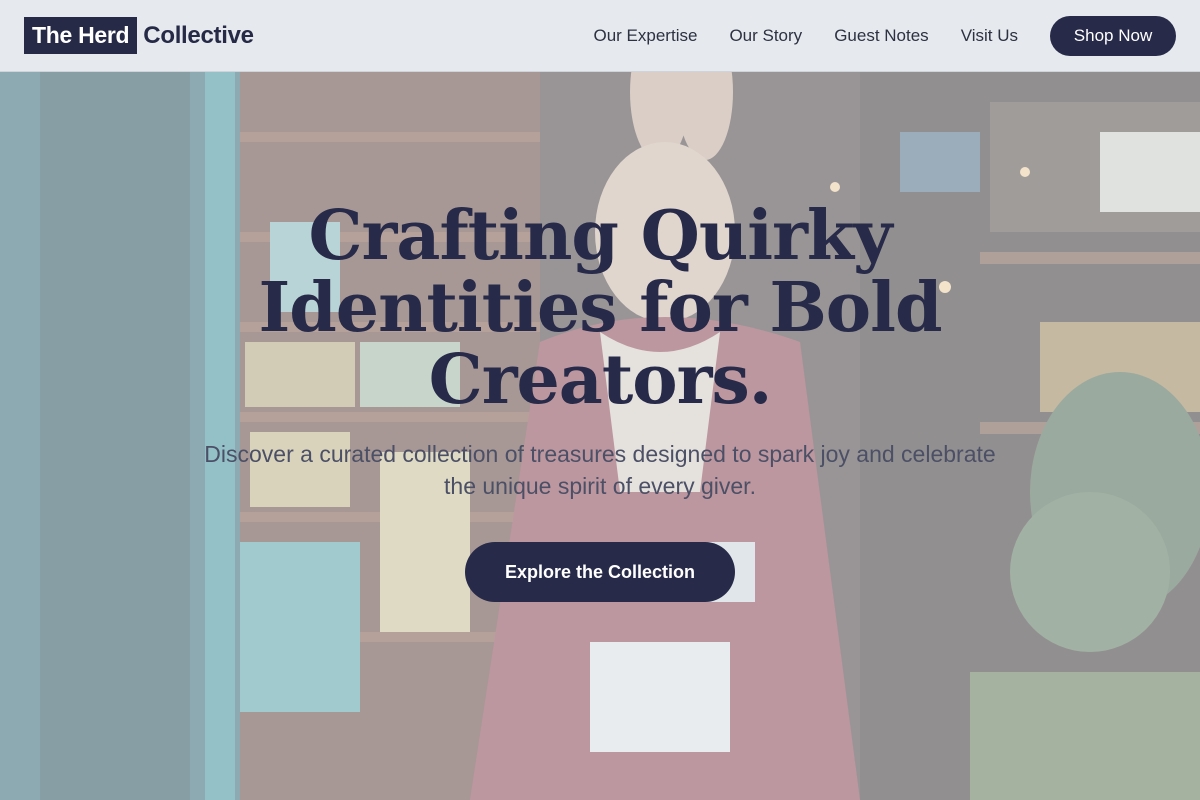  What do you see at coordinates (198, 35) in the screenshot?
I see `brand-logo-text: Collective` at bounding box center [198, 35].